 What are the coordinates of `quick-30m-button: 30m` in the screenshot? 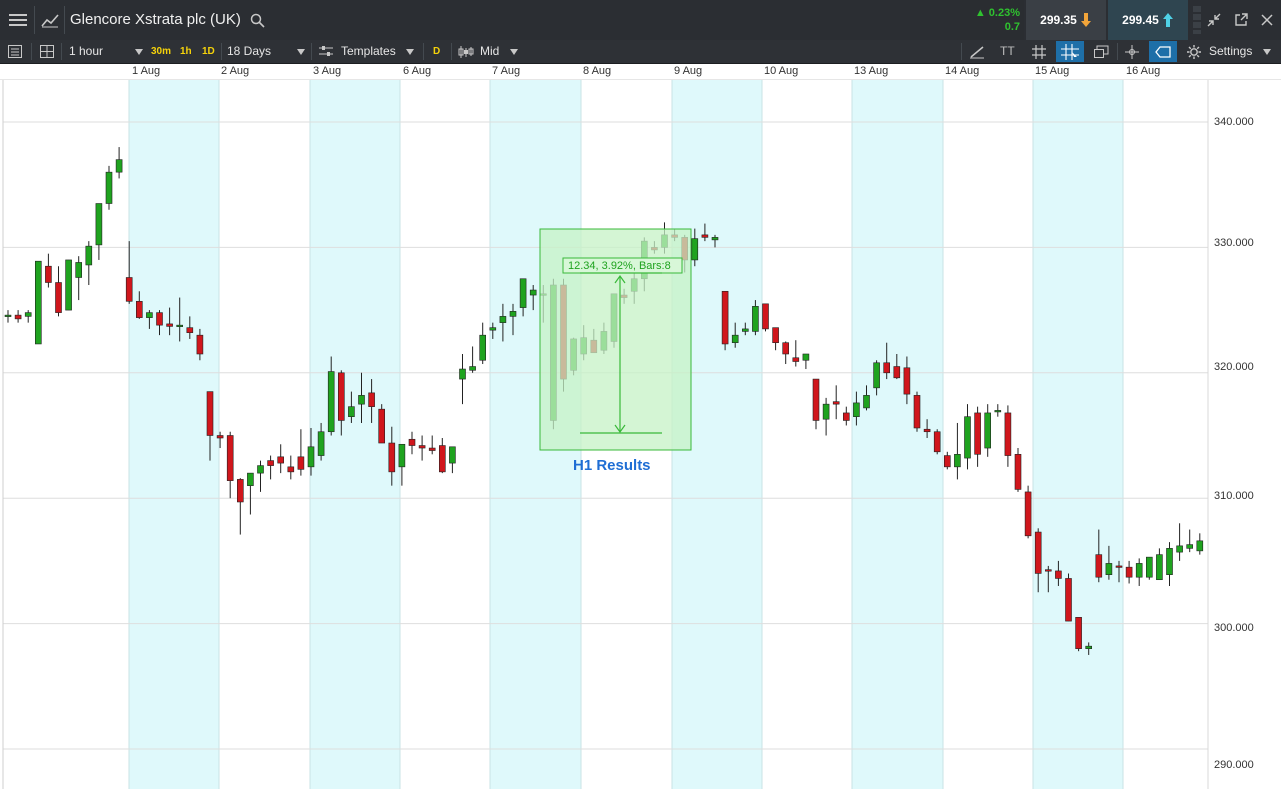 It's located at (161, 51).